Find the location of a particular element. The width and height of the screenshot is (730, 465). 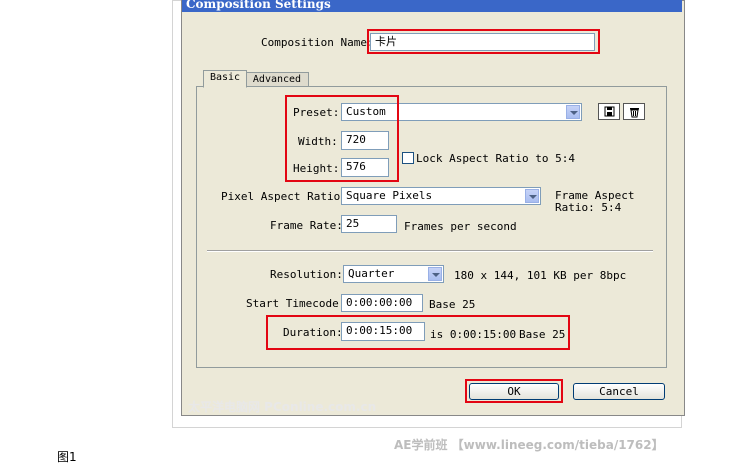

highlight-preset-size is located at coordinates (342, 138).